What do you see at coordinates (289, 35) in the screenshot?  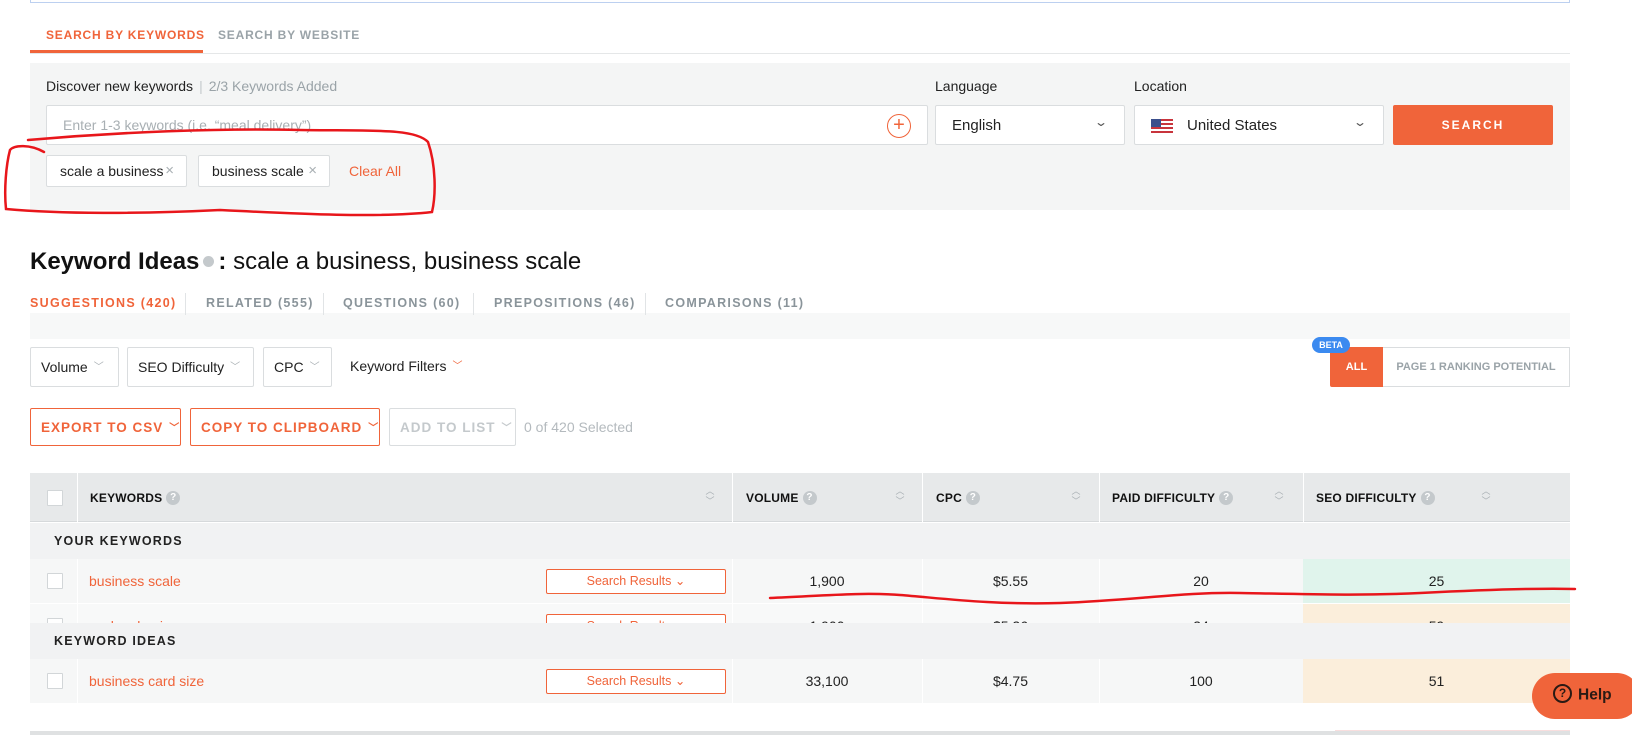 I see `tab-search-by-website: SEARCH BY WEBSITE` at bounding box center [289, 35].